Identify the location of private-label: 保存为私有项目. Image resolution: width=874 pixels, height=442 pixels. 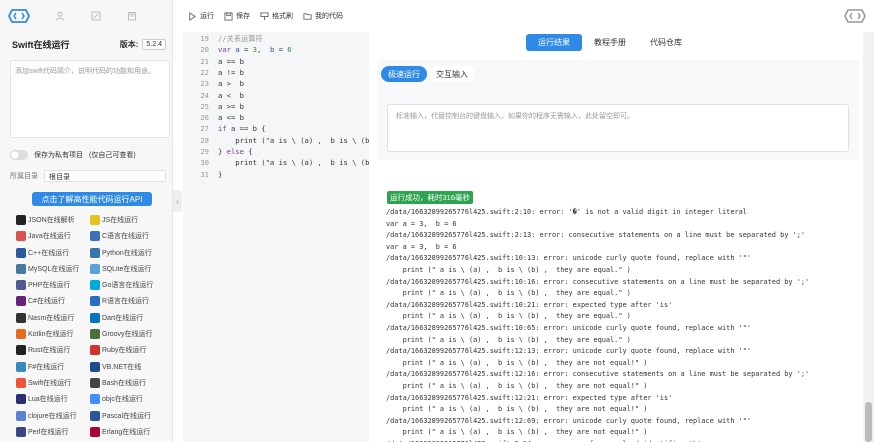
(58, 155).